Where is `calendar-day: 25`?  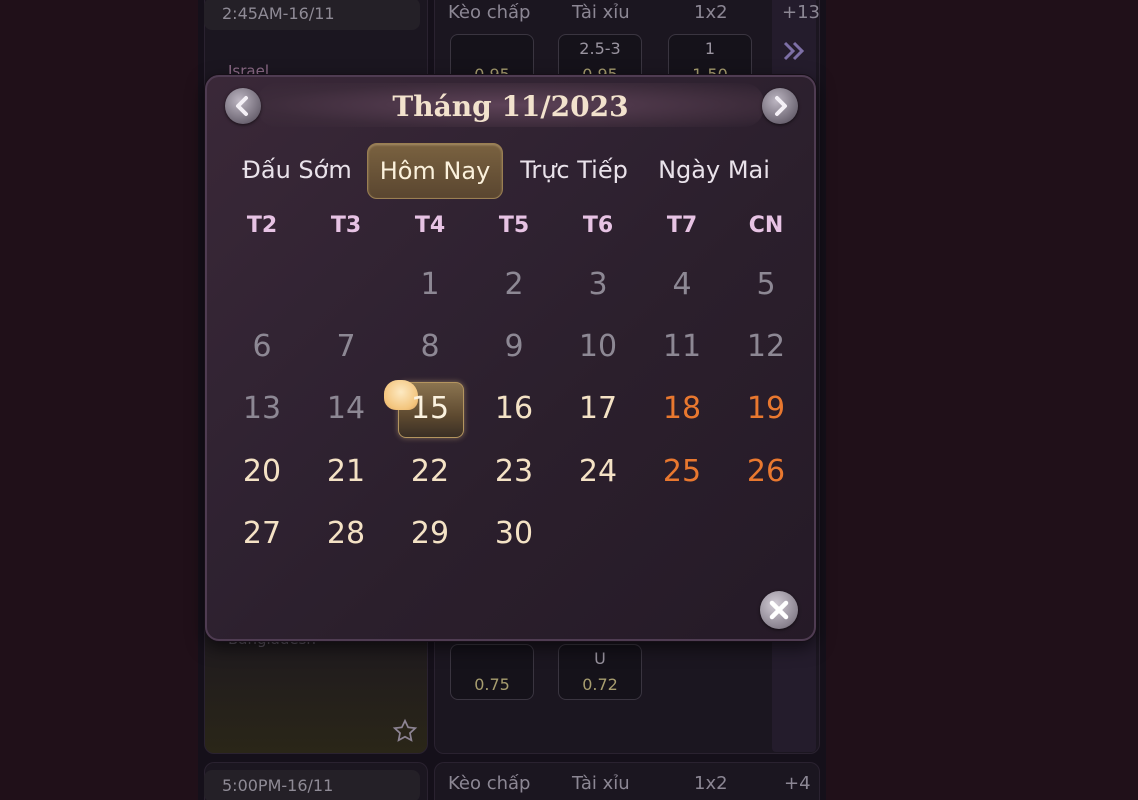 calendar-day: 25 is located at coordinates (682, 472).